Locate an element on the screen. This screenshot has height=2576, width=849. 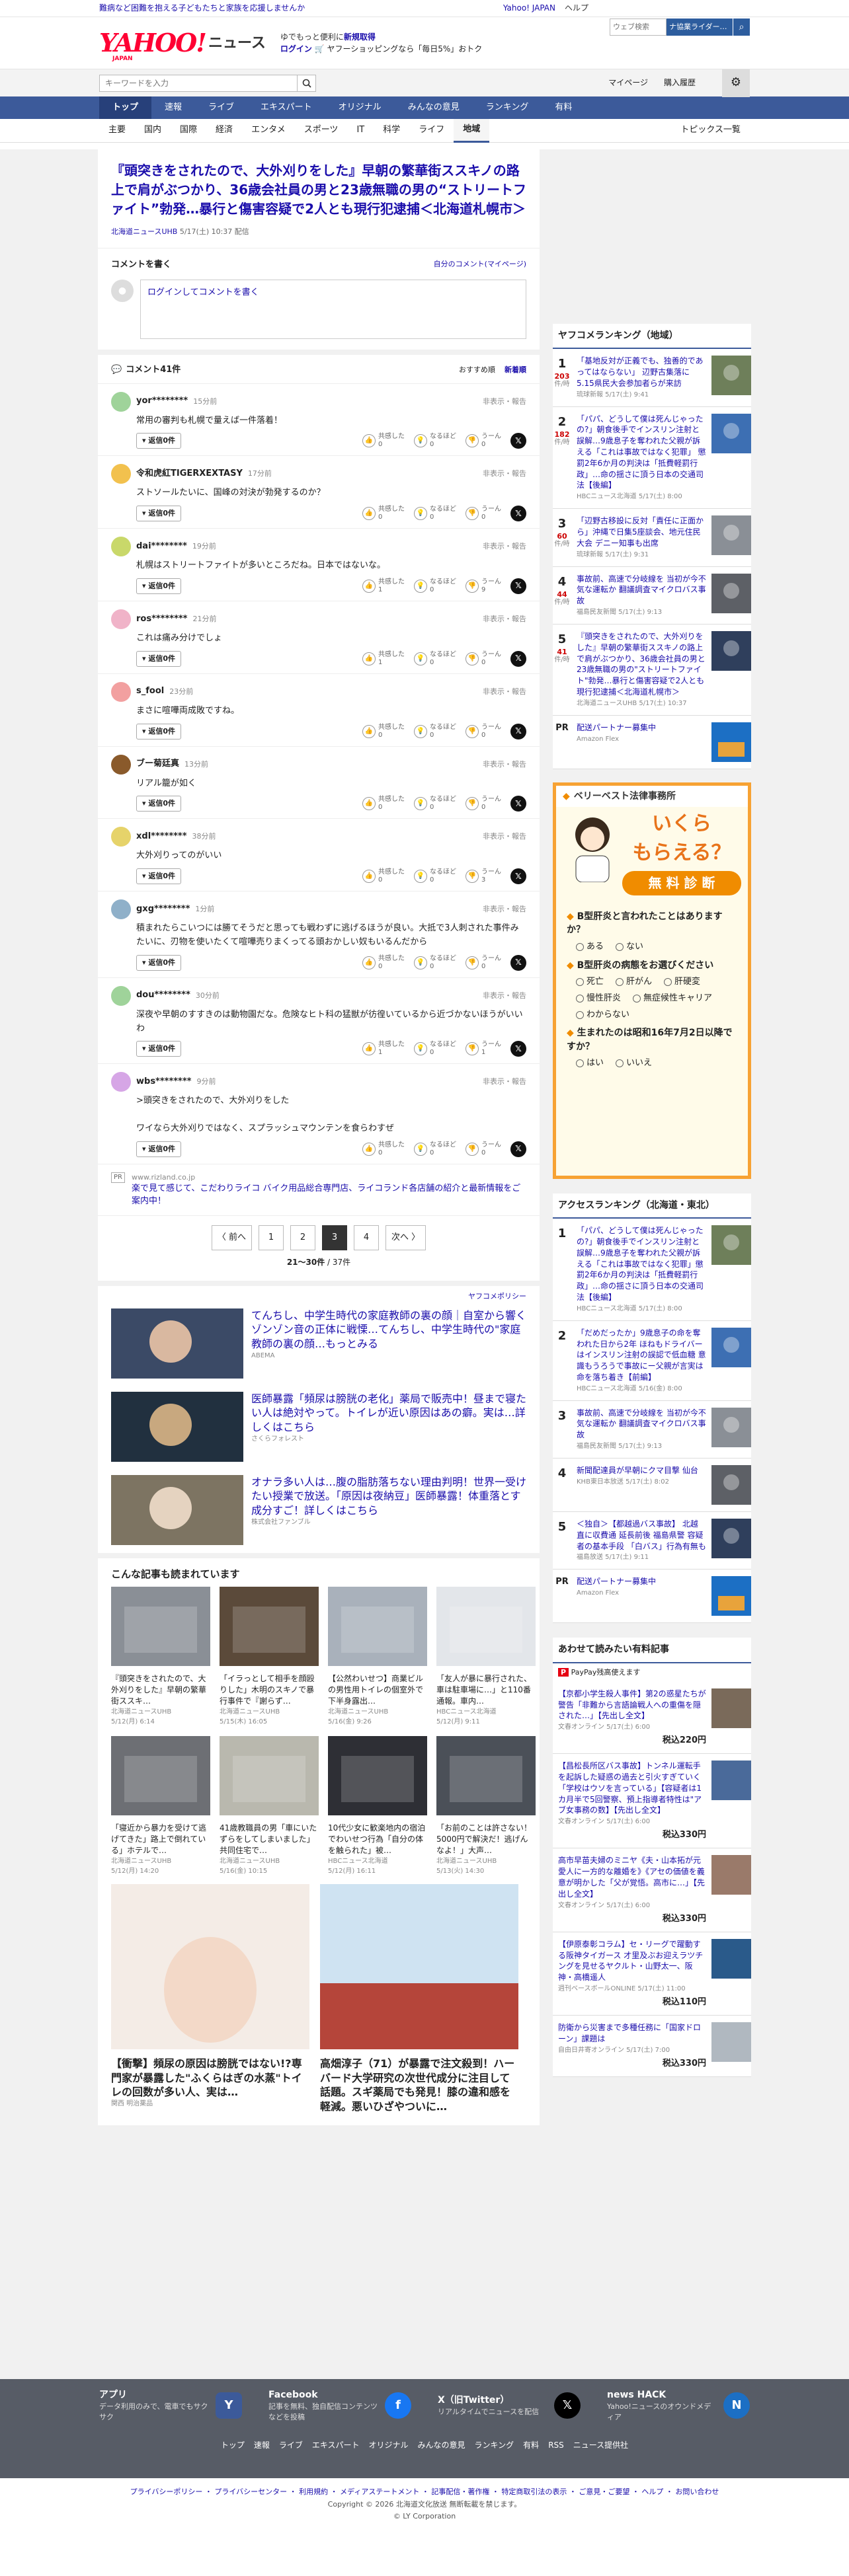
free-diagnosis-button: 無 料 診 断 is located at coordinates (681, 884).